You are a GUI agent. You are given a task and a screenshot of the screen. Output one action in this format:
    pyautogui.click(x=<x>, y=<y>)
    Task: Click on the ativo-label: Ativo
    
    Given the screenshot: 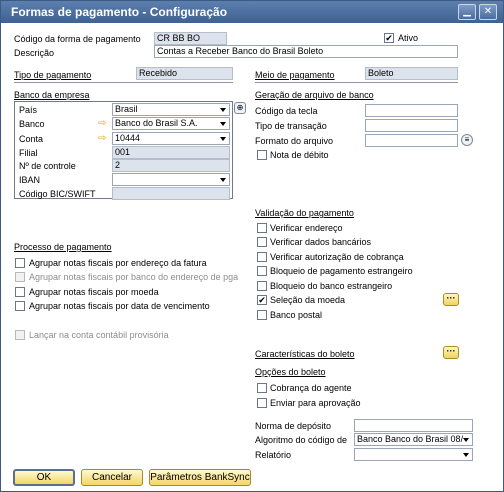 What is the action you would take?
    pyautogui.click(x=408, y=38)
    